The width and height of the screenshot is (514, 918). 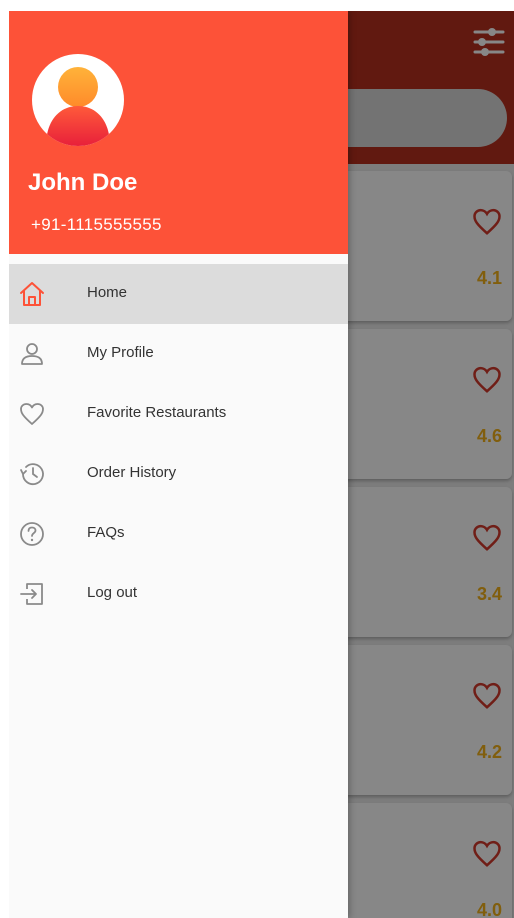 I want to click on question-icon, so click(x=32, y=534).